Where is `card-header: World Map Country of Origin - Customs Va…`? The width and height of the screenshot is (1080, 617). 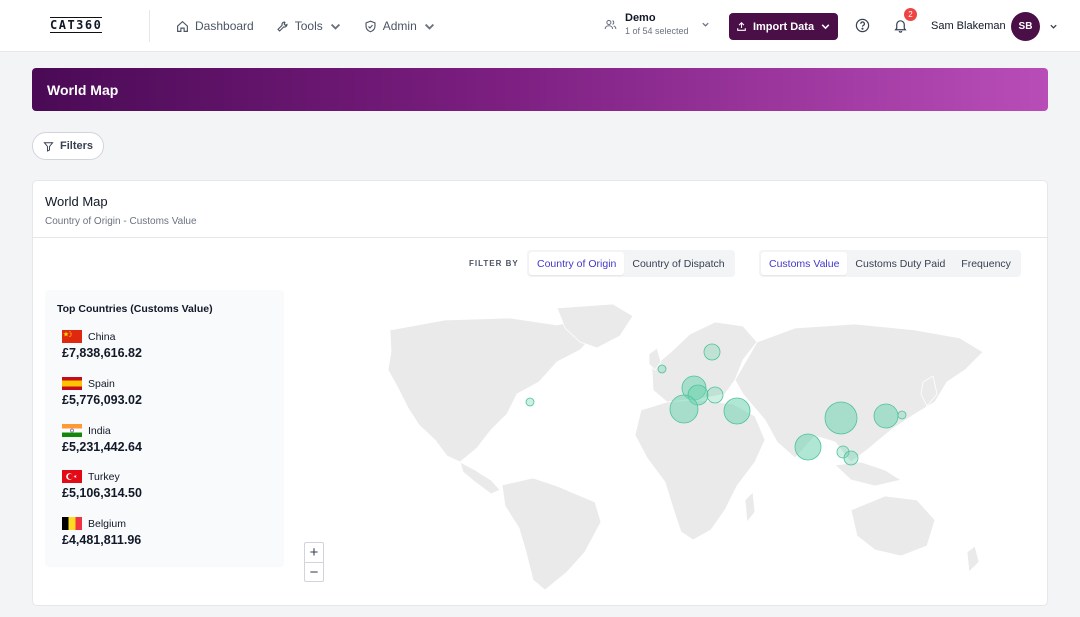
card-header: World Map Country of Origin - Customs Va… is located at coordinates (540, 209).